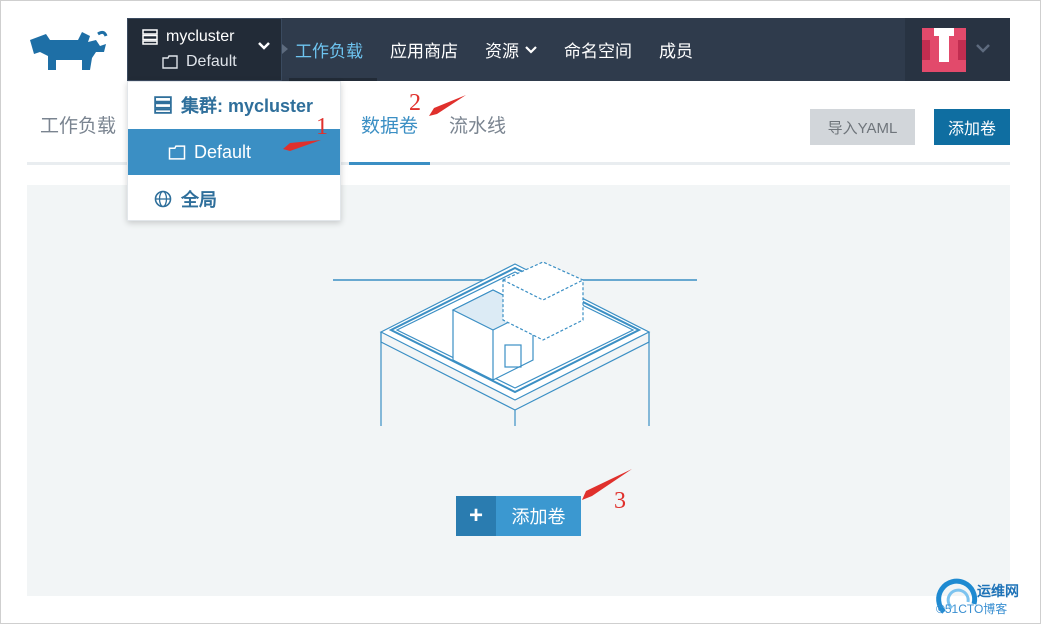  What do you see at coordinates (204, 49) in the screenshot?
I see `cluster-project-selector: mycluster Default` at bounding box center [204, 49].